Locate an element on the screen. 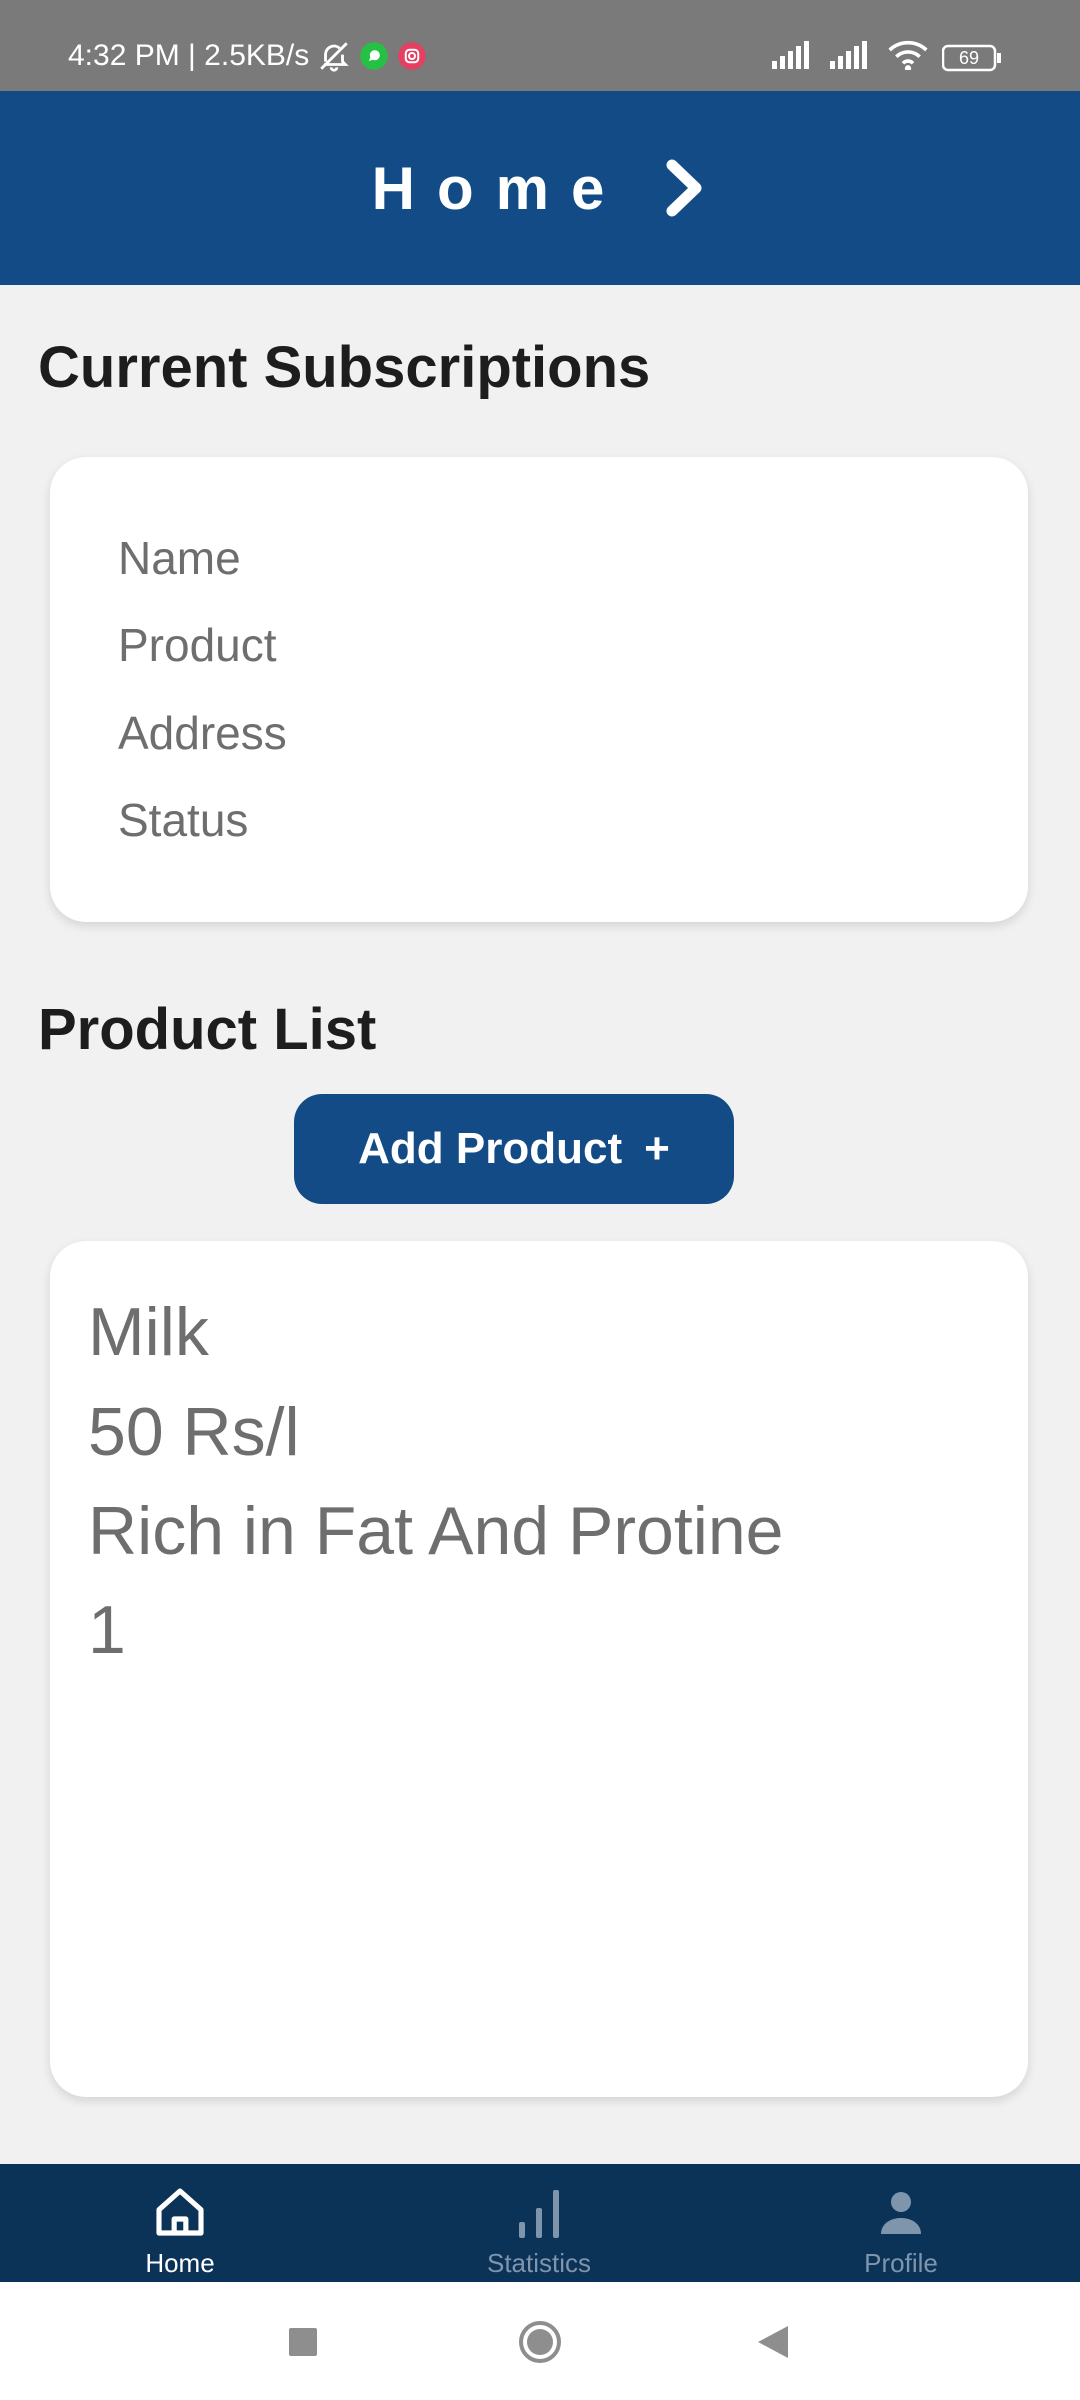 The height and width of the screenshot is (2400, 1080). product-quantity: 1 is located at coordinates (107, 1630).